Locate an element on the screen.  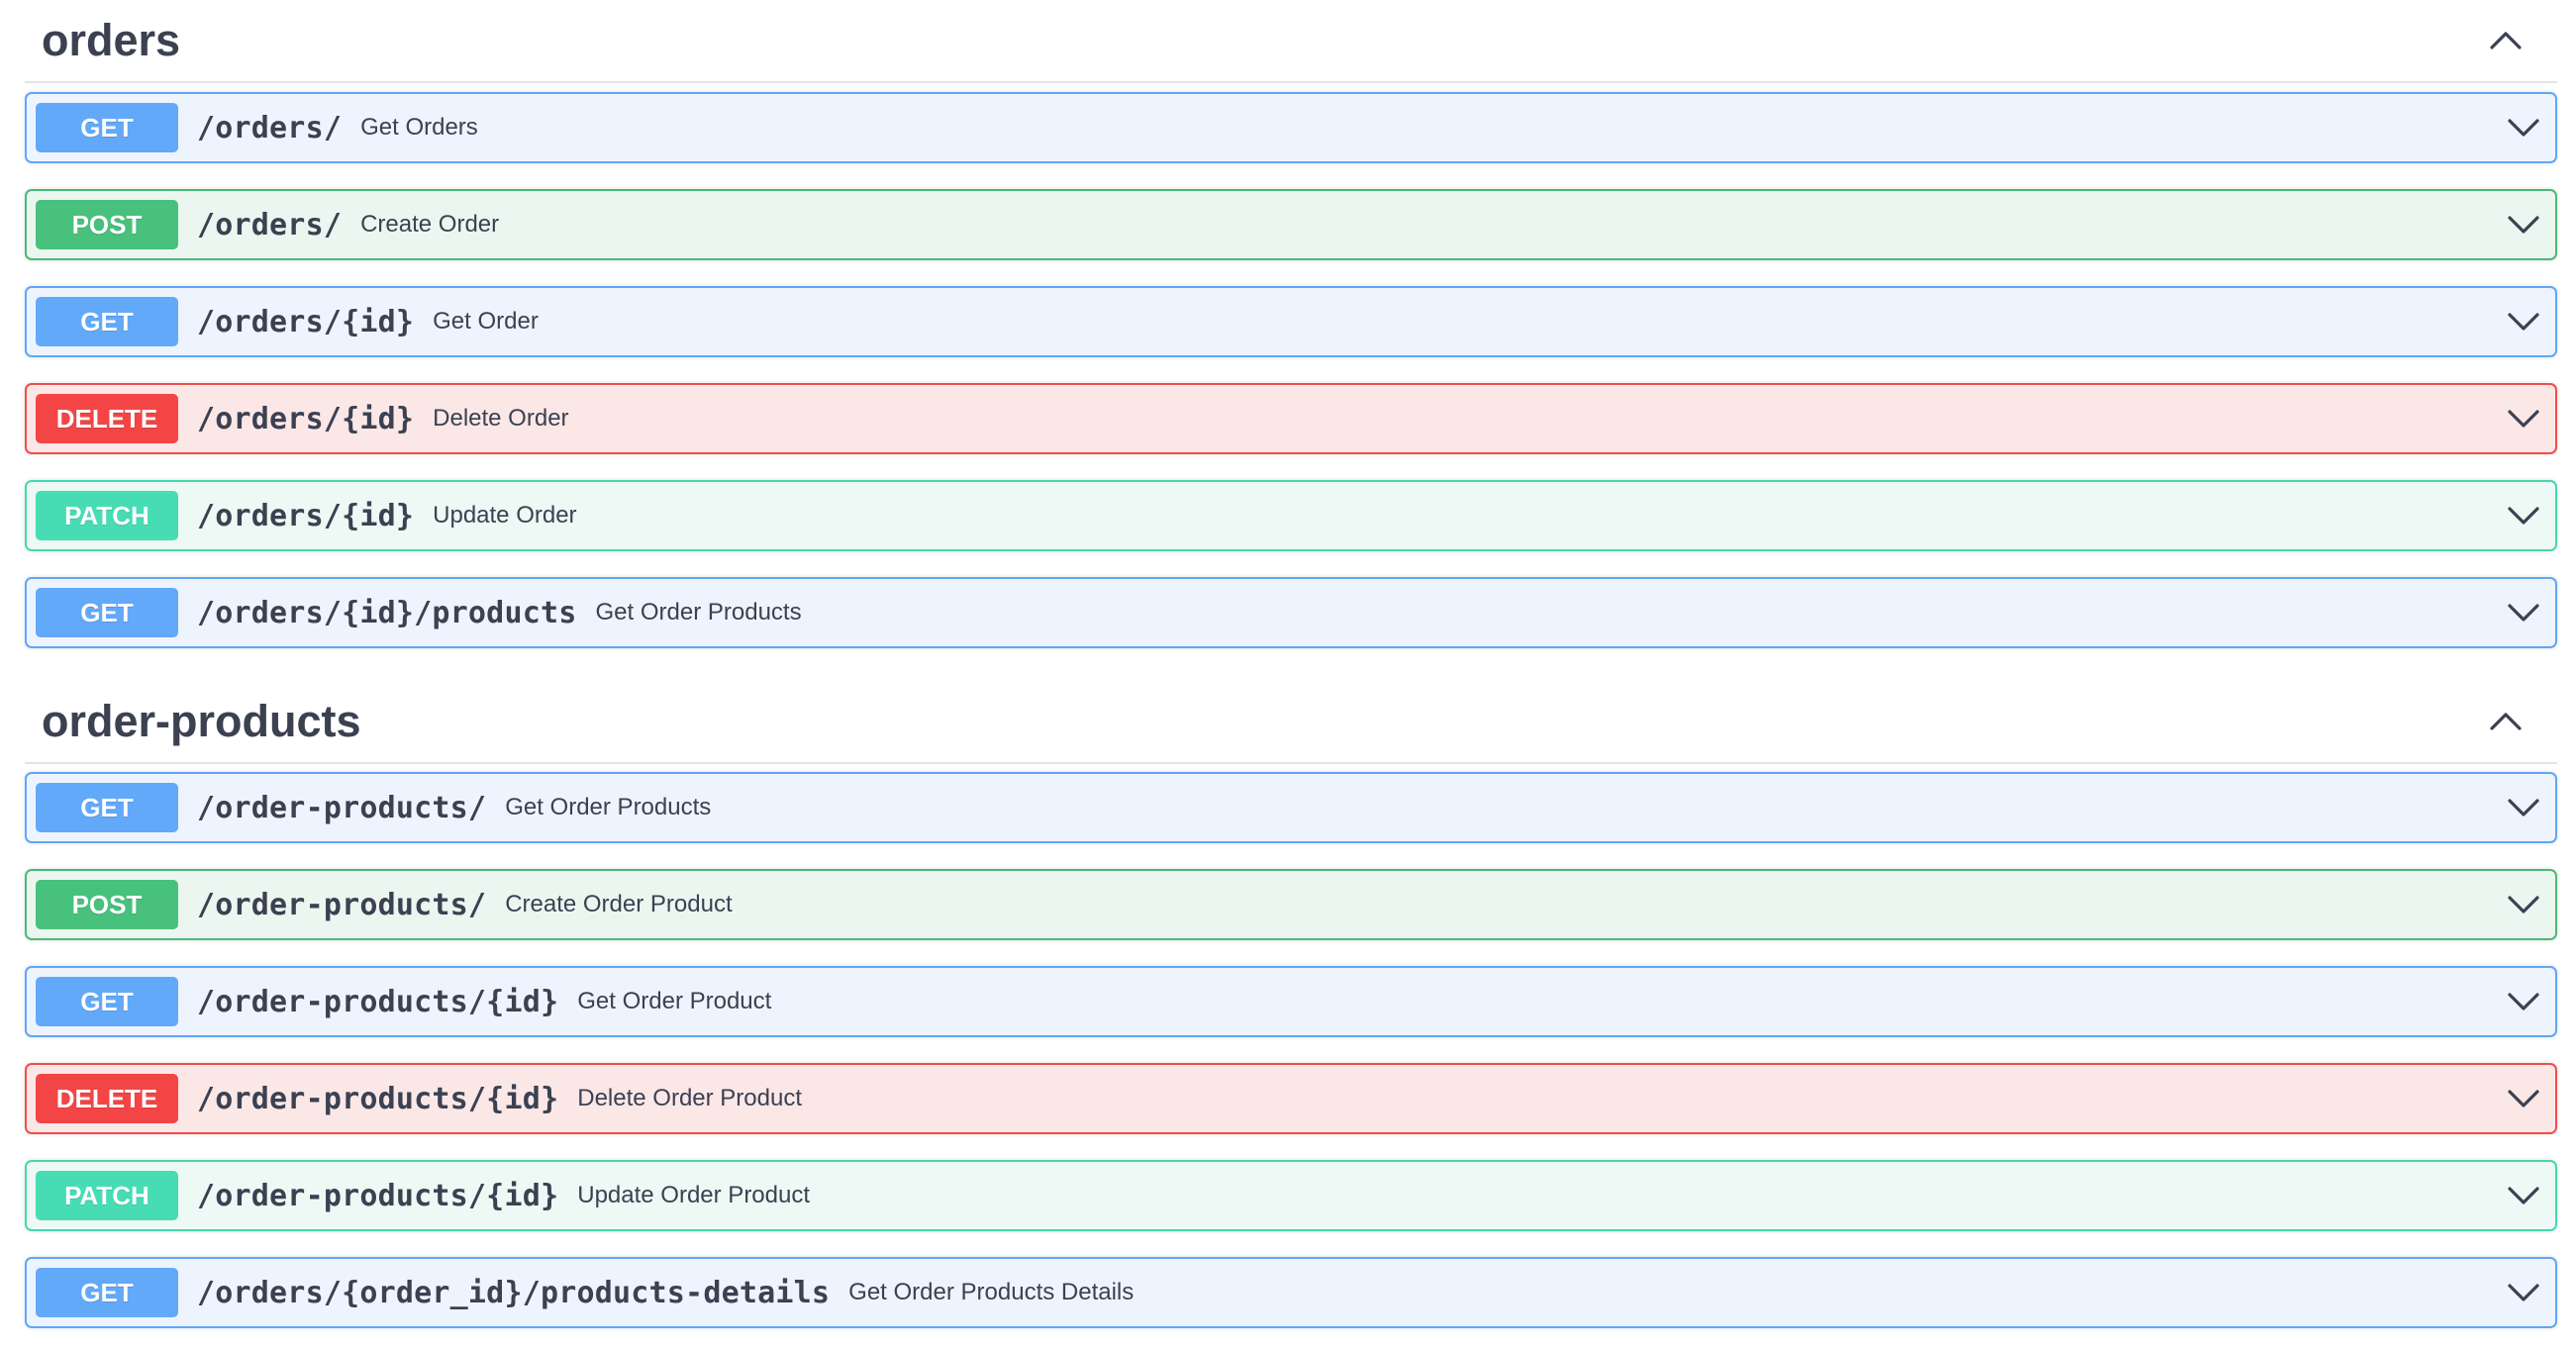
operation-summary: Create Order is located at coordinates (430, 225).